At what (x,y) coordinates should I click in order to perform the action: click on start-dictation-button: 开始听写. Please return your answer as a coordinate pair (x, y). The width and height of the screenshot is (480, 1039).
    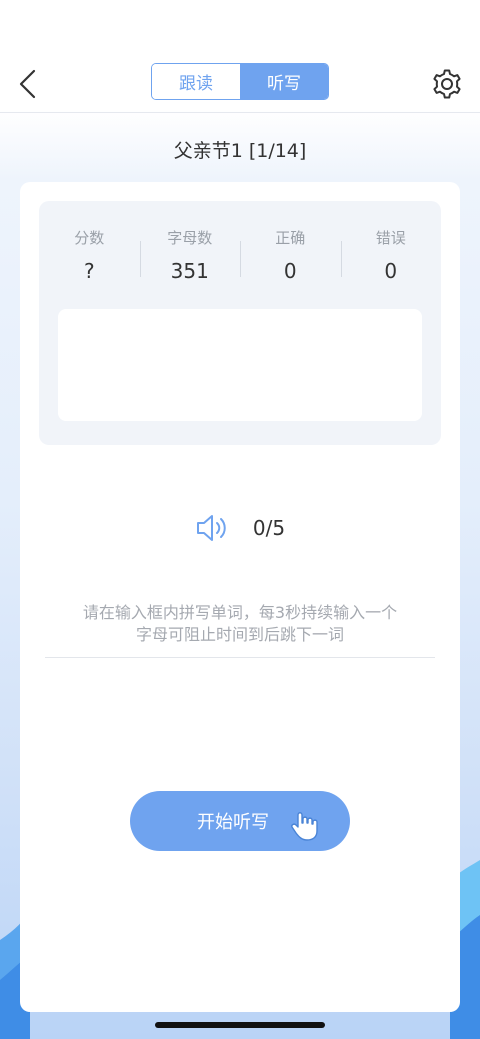
    Looking at the image, I should click on (240, 821).